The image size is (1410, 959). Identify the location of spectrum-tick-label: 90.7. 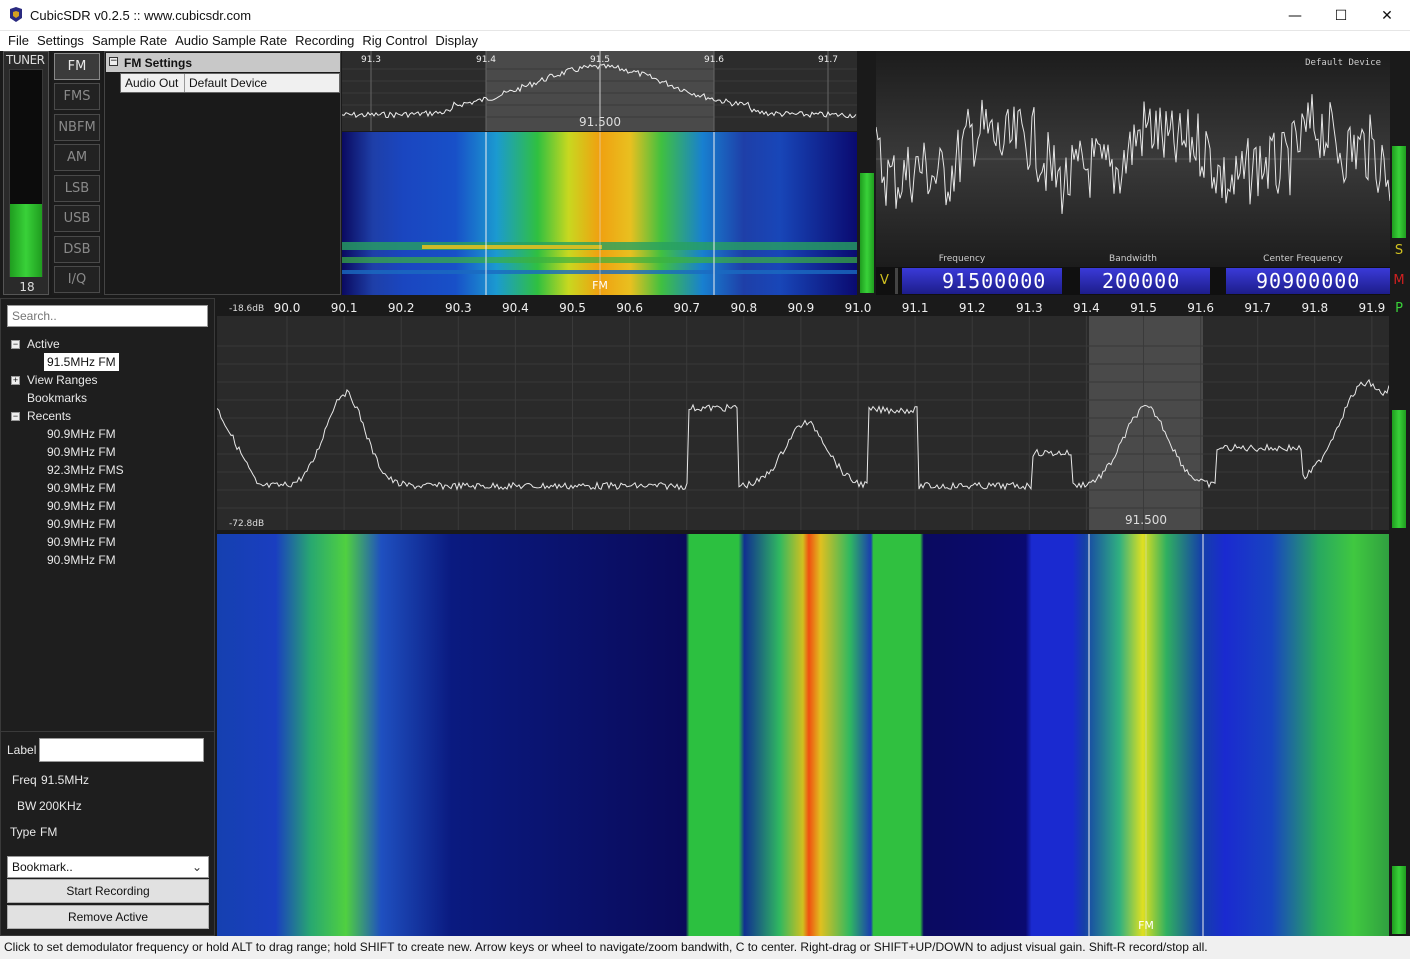
(686, 308).